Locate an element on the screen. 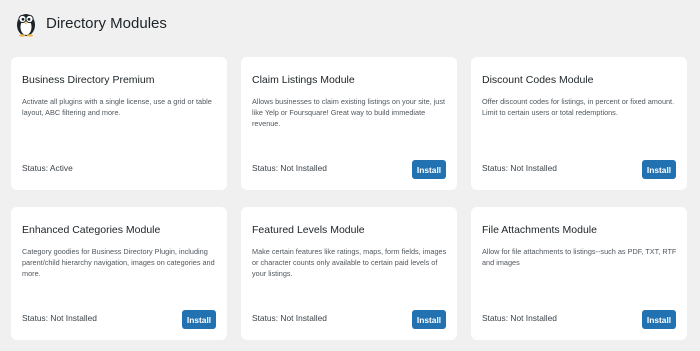 The width and height of the screenshot is (700, 351). module-title: Discount Codes Module is located at coordinates (538, 80).